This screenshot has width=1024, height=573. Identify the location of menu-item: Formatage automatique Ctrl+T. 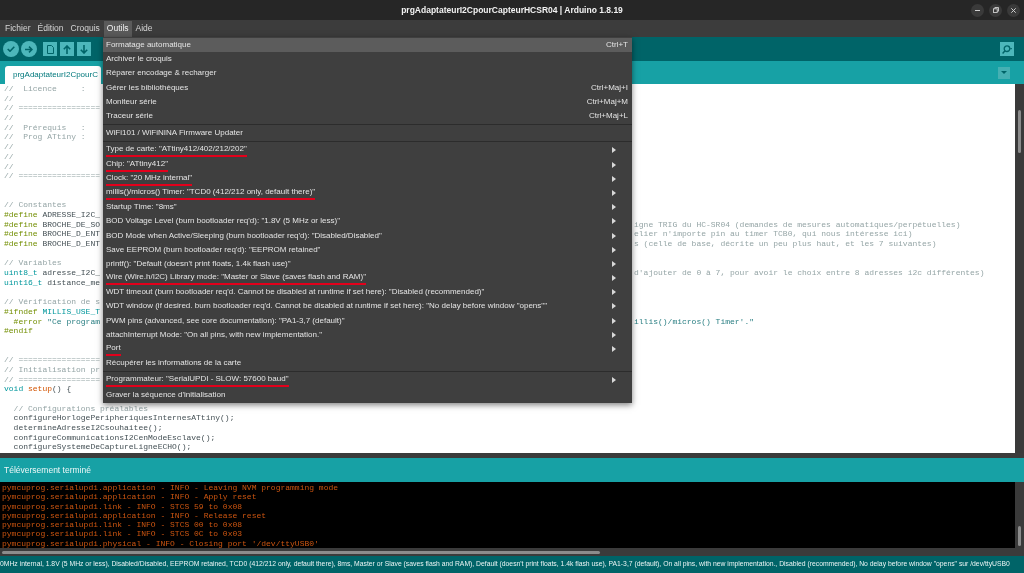
(367, 45).